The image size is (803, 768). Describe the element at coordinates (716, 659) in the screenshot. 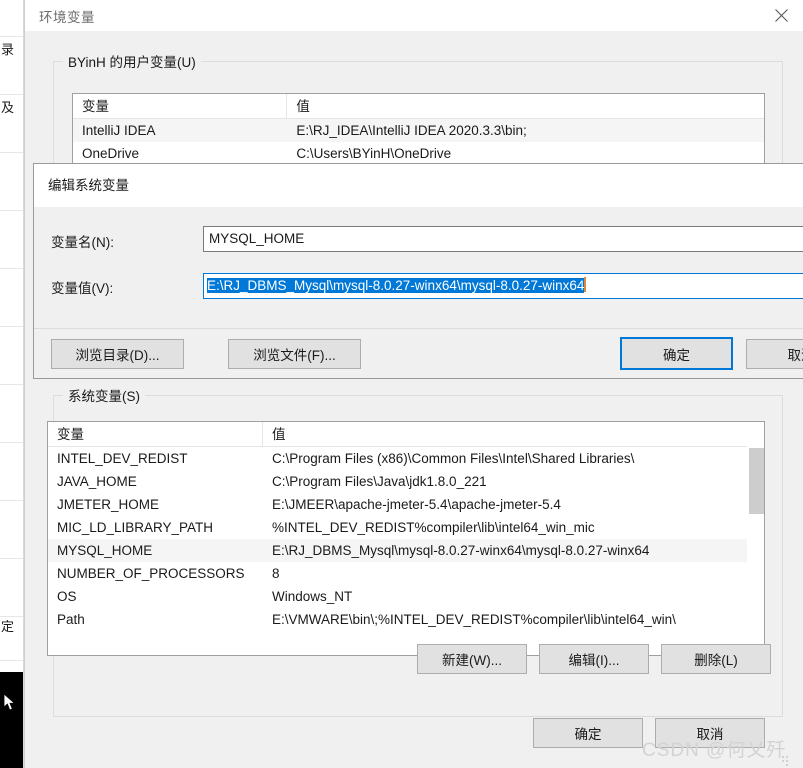

I see `delete-button: 删除(L)` at that location.